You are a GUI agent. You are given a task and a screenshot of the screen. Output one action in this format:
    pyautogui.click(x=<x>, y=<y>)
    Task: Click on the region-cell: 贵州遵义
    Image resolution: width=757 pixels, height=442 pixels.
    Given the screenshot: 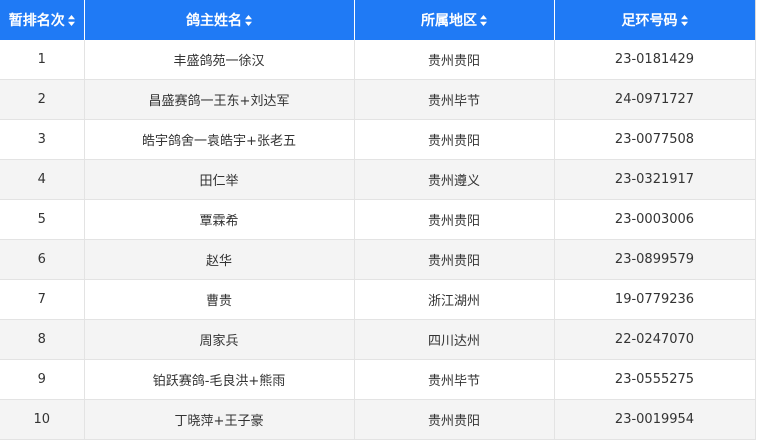 What is the action you would take?
    pyautogui.click(x=454, y=179)
    